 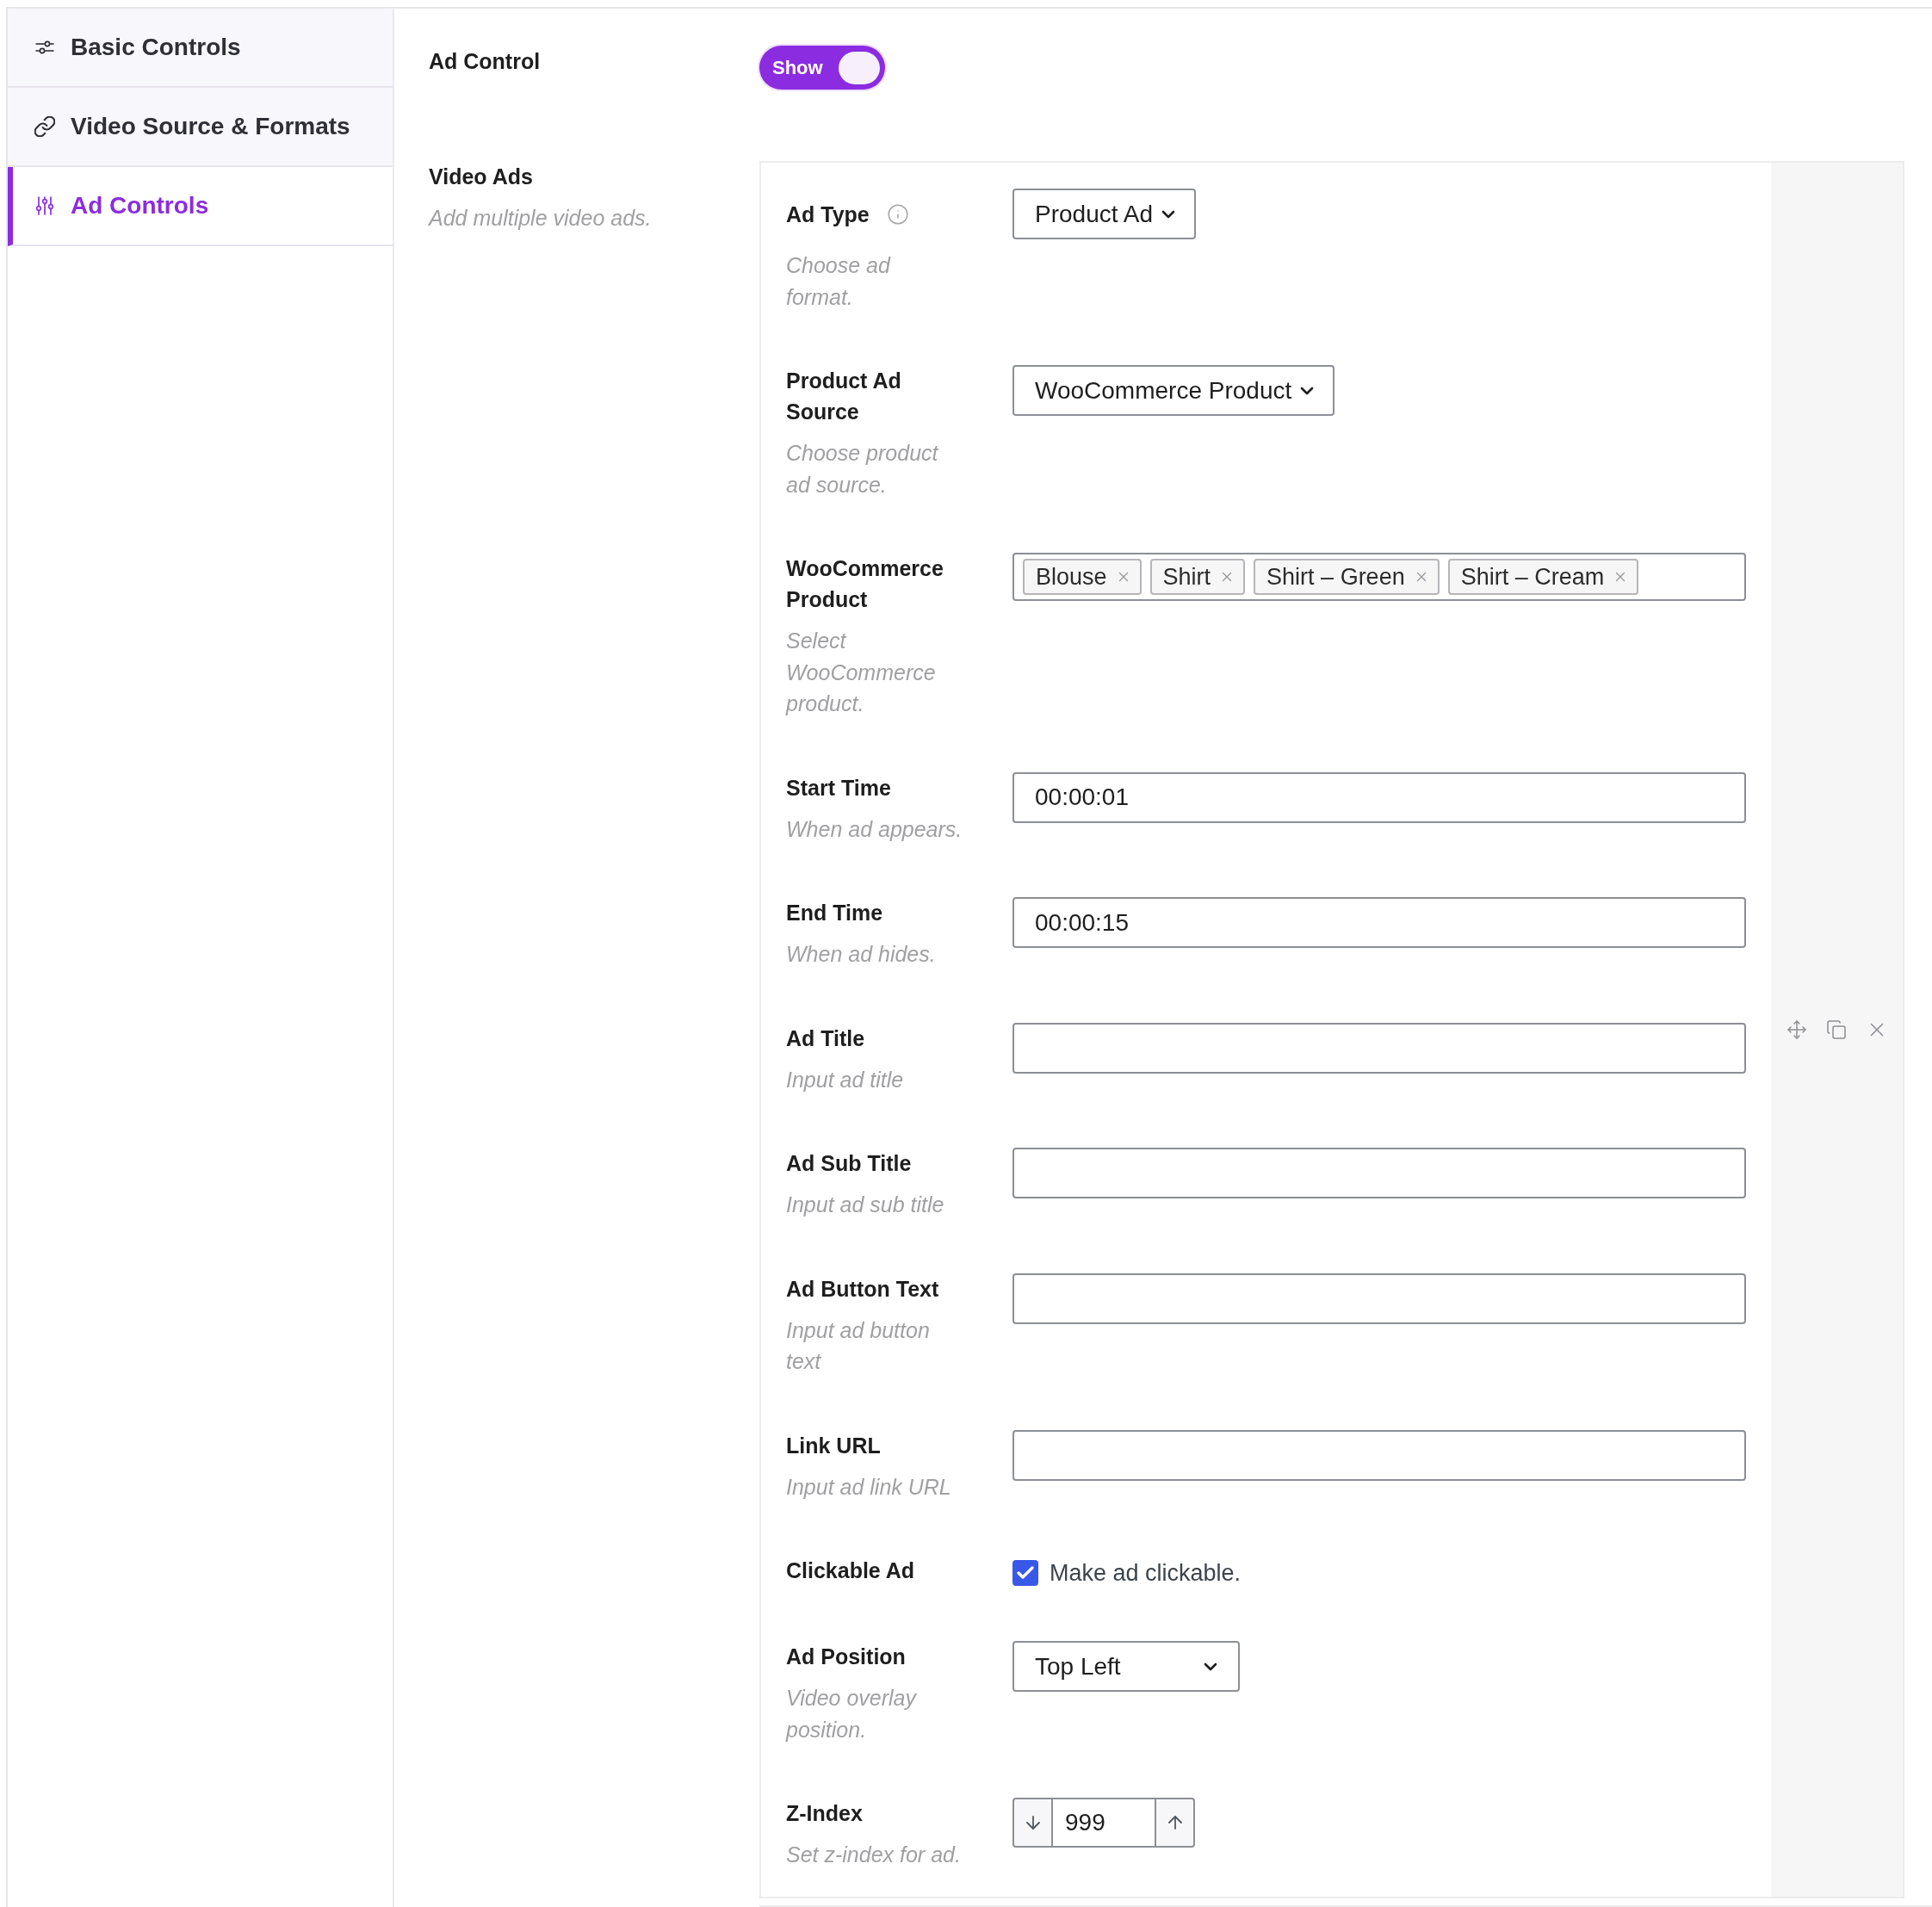 What do you see at coordinates (1082, 577) in the screenshot?
I see `product-tag: Blouse` at bounding box center [1082, 577].